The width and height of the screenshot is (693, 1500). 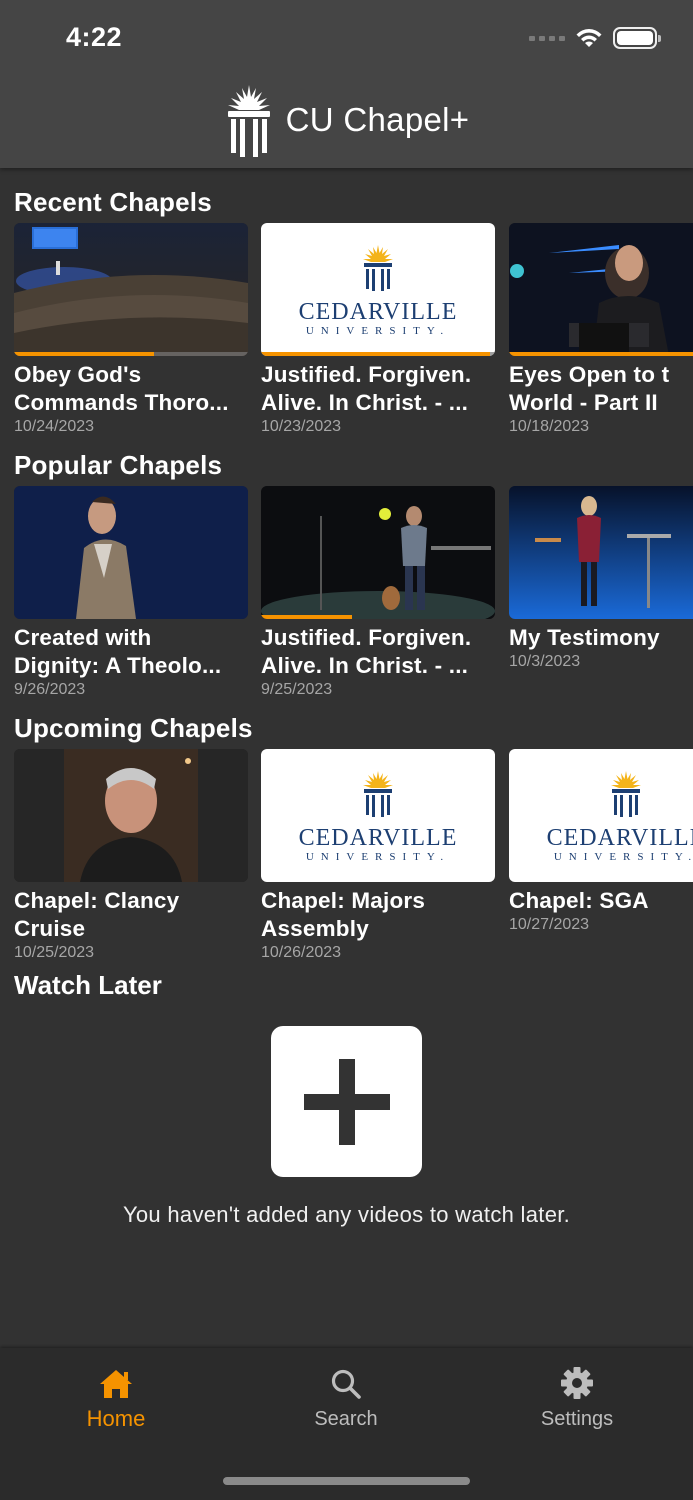 I want to click on home-icon, so click(x=116, y=1382).